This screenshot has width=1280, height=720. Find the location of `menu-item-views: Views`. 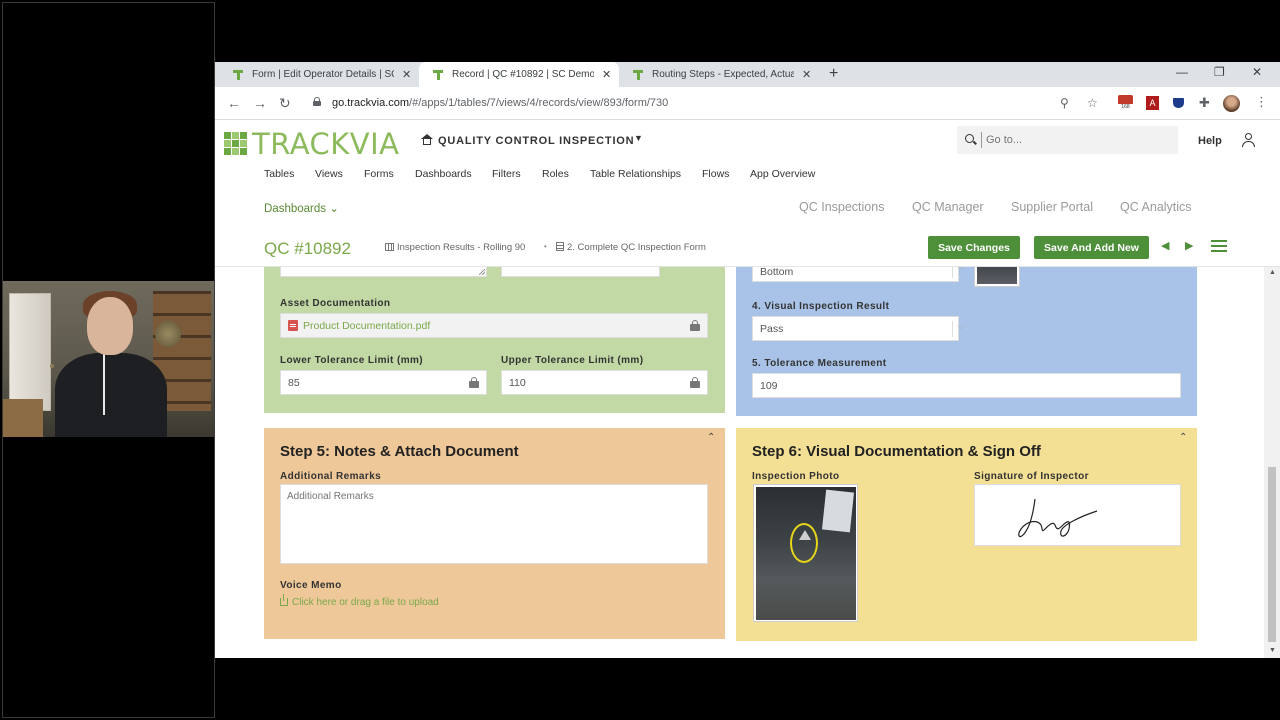

menu-item-views: Views is located at coordinates (329, 174).